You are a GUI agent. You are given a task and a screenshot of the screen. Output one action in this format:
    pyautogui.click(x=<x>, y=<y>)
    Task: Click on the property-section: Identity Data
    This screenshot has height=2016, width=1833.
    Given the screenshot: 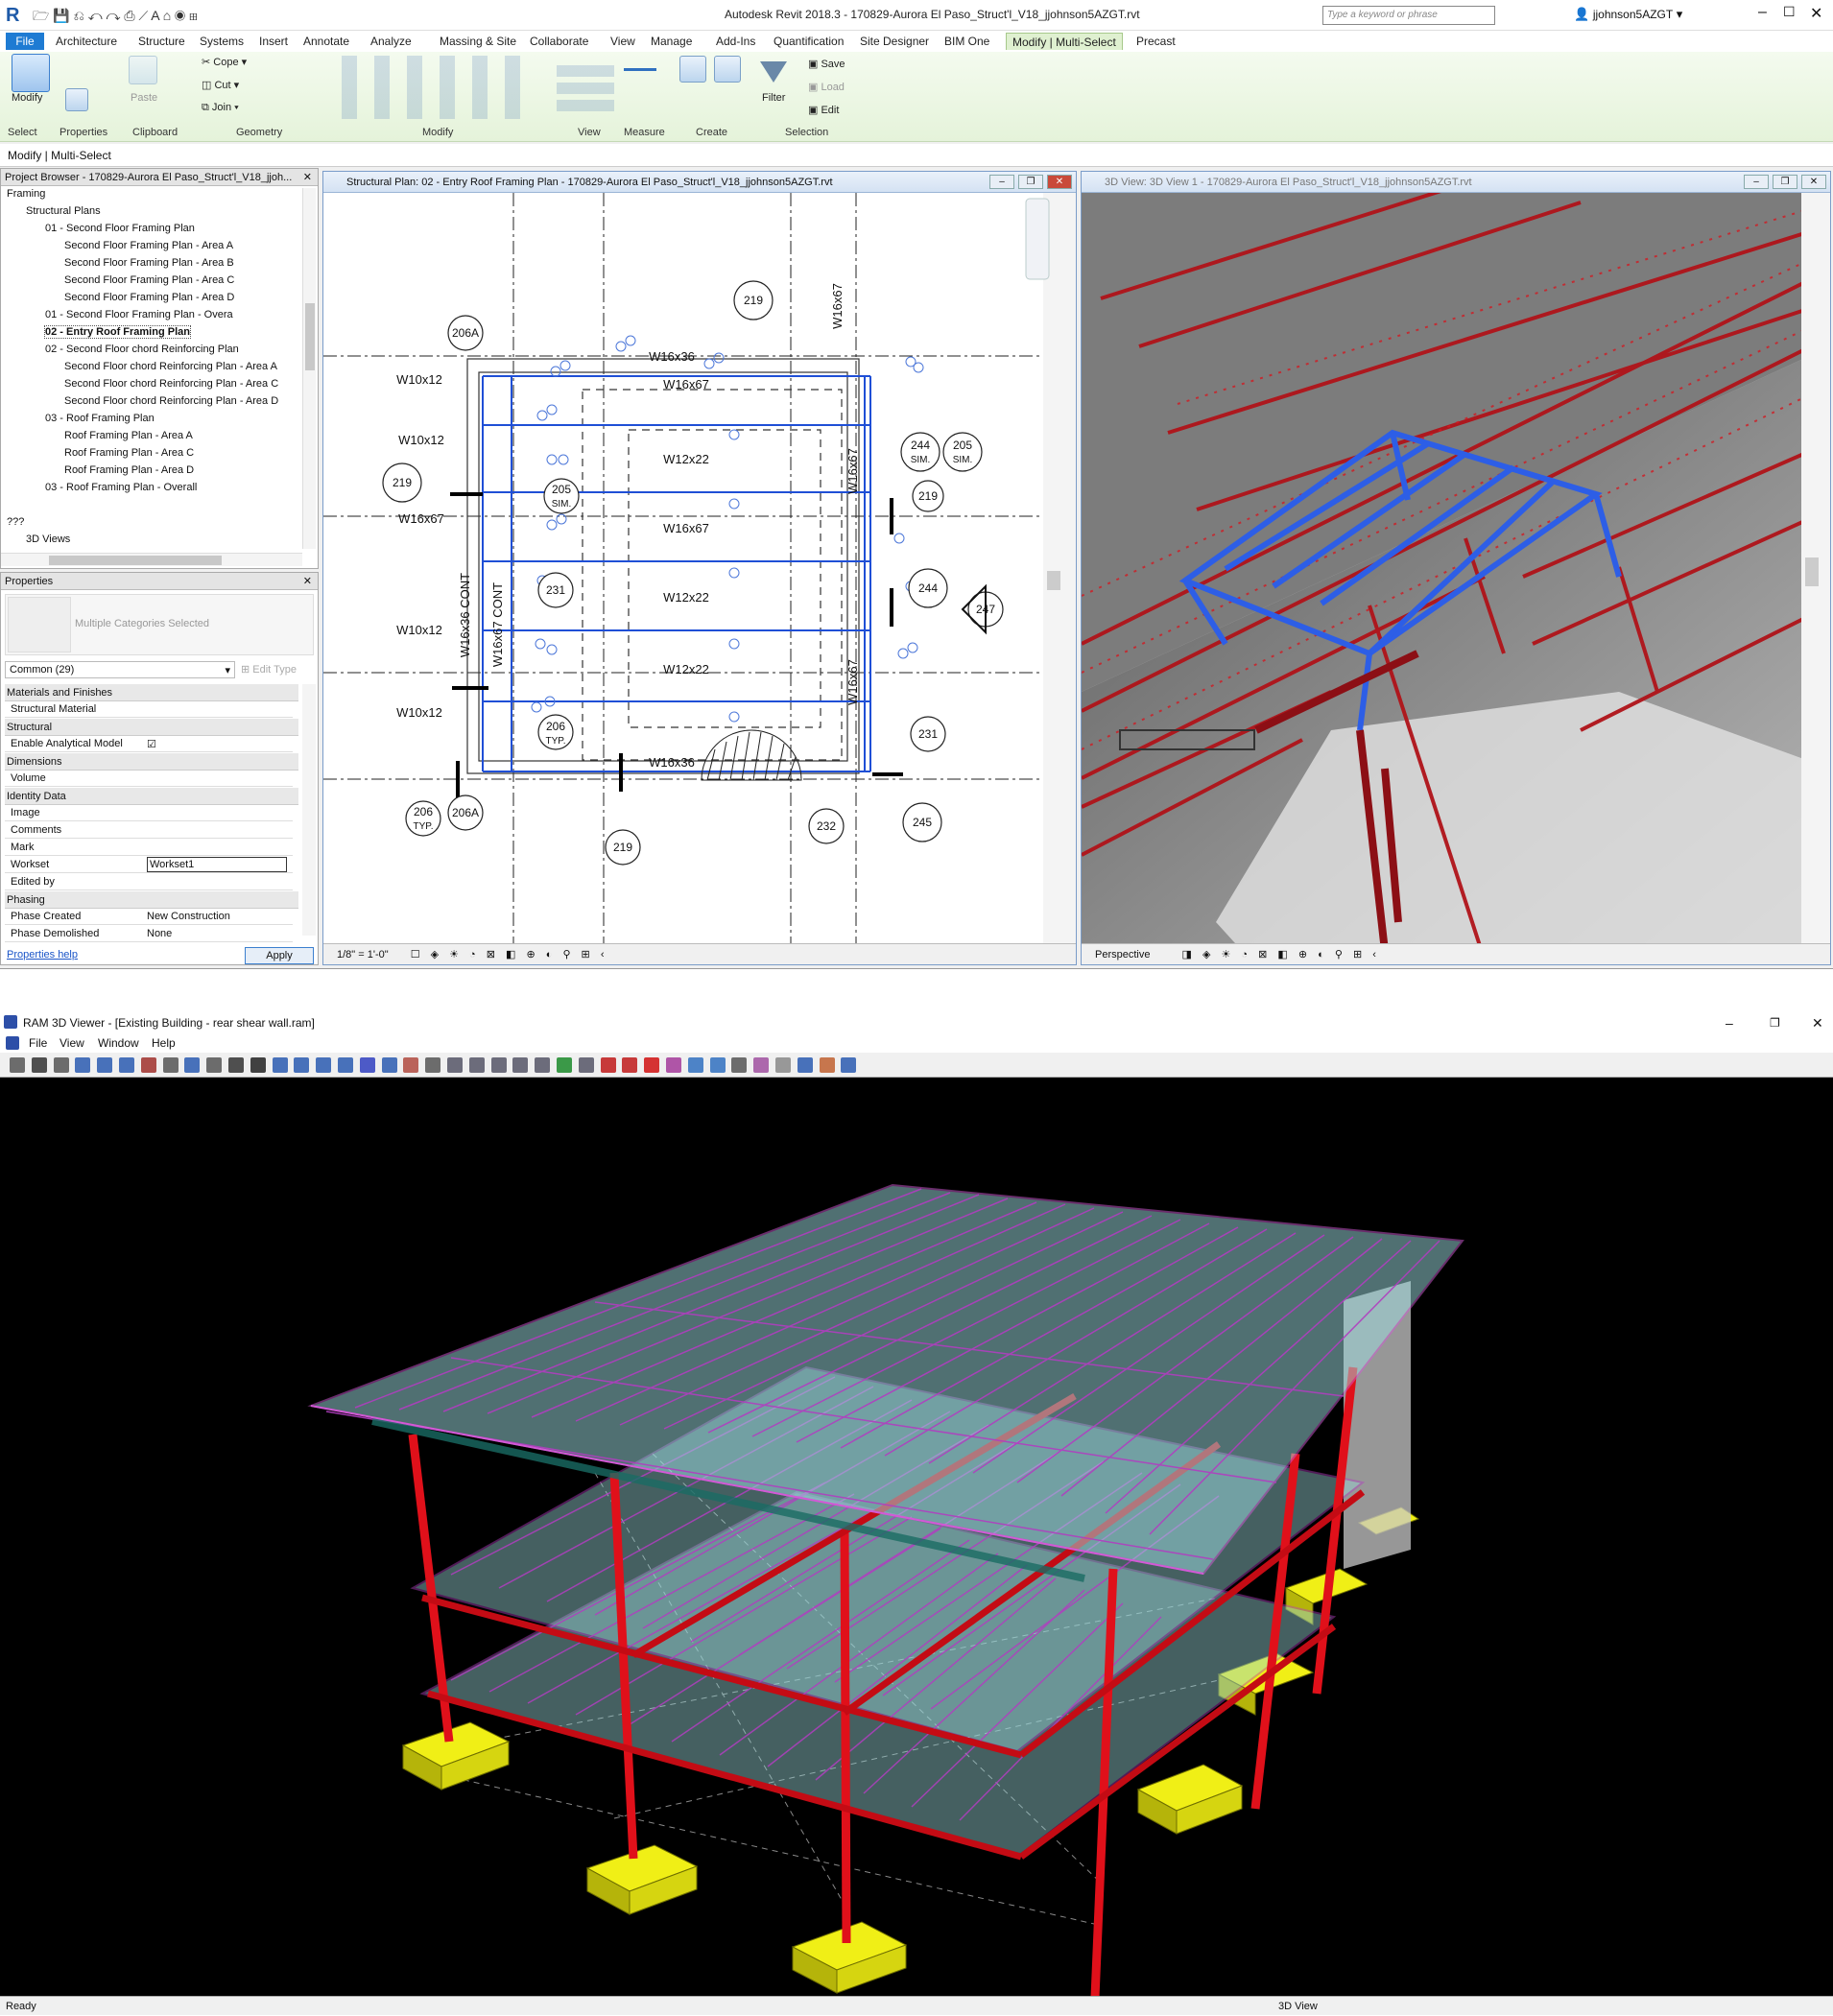 What is the action you would take?
    pyautogui.click(x=151, y=796)
    